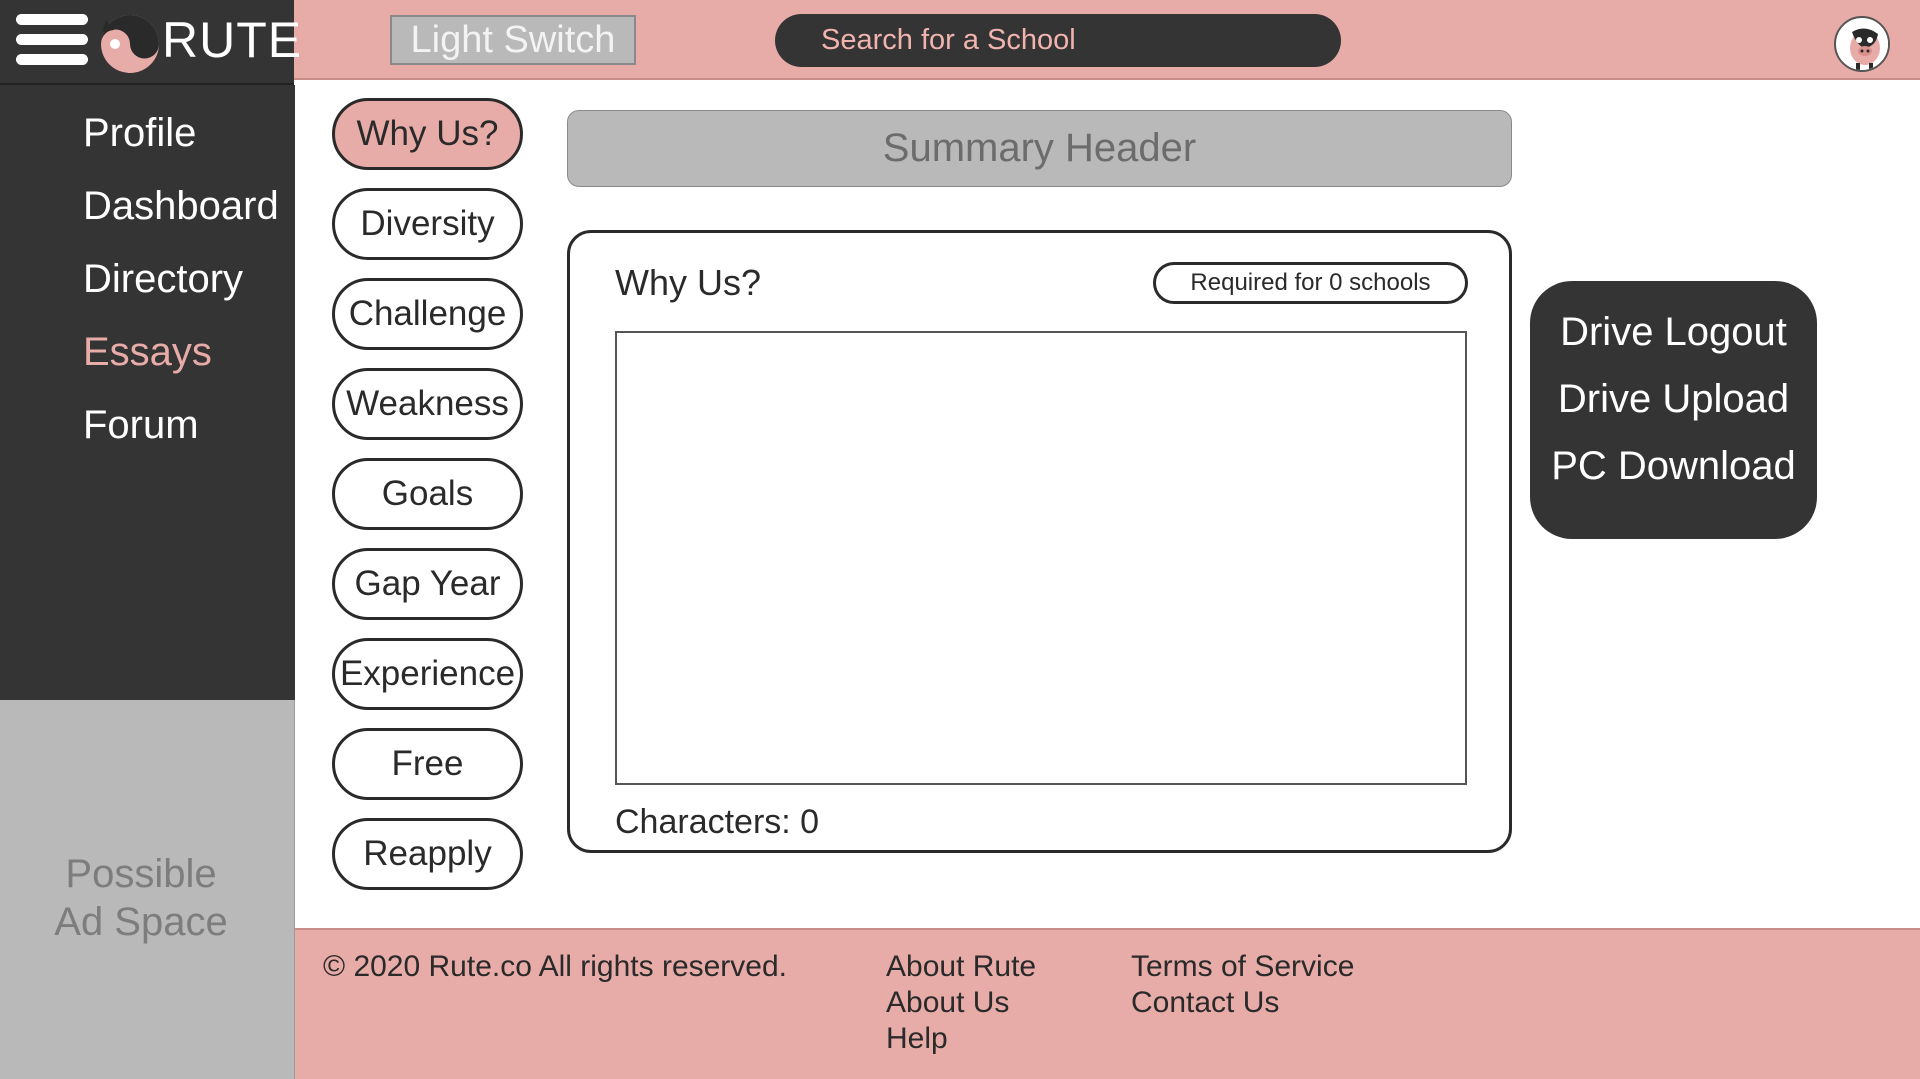  What do you see at coordinates (427, 674) in the screenshot?
I see `topic-experience-button: Experience` at bounding box center [427, 674].